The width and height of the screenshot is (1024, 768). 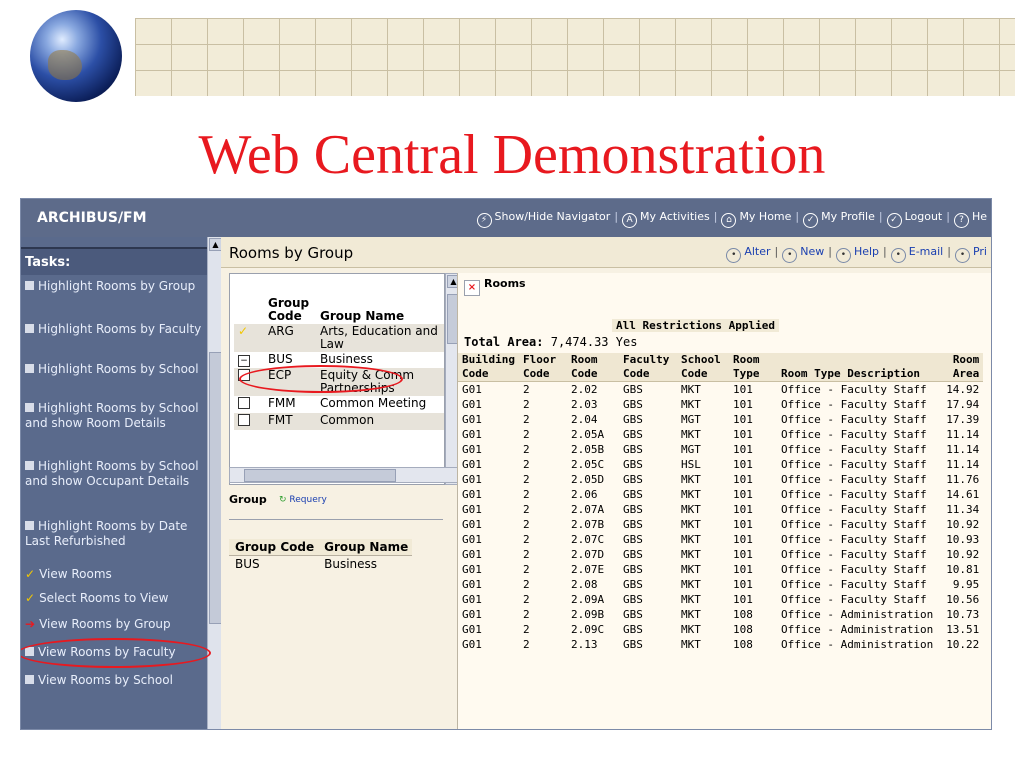 What do you see at coordinates (76, 56) in the screenshot?
I see `globe-icon` at bounding box center [76, 56].